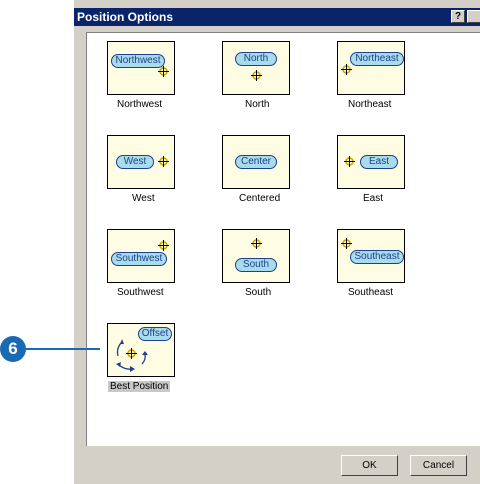 The height and width of the screenshot is (484, 480). I want to click on cancel-button: Cancel, so click(438, 465).